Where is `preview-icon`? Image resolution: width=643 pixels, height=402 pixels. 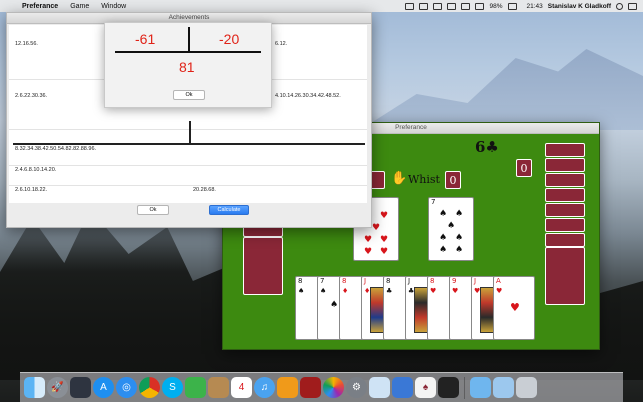 preview-icon is located at coordinates (379, 387).